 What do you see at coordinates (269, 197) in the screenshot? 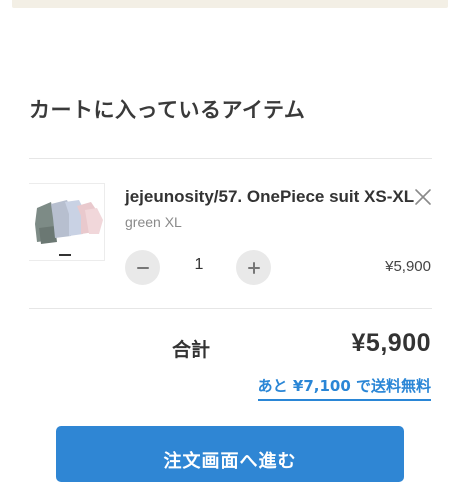
I see `item-name: jejeunosity/57. OnePiece suit XS-XL` at bounding box center [269, 197].